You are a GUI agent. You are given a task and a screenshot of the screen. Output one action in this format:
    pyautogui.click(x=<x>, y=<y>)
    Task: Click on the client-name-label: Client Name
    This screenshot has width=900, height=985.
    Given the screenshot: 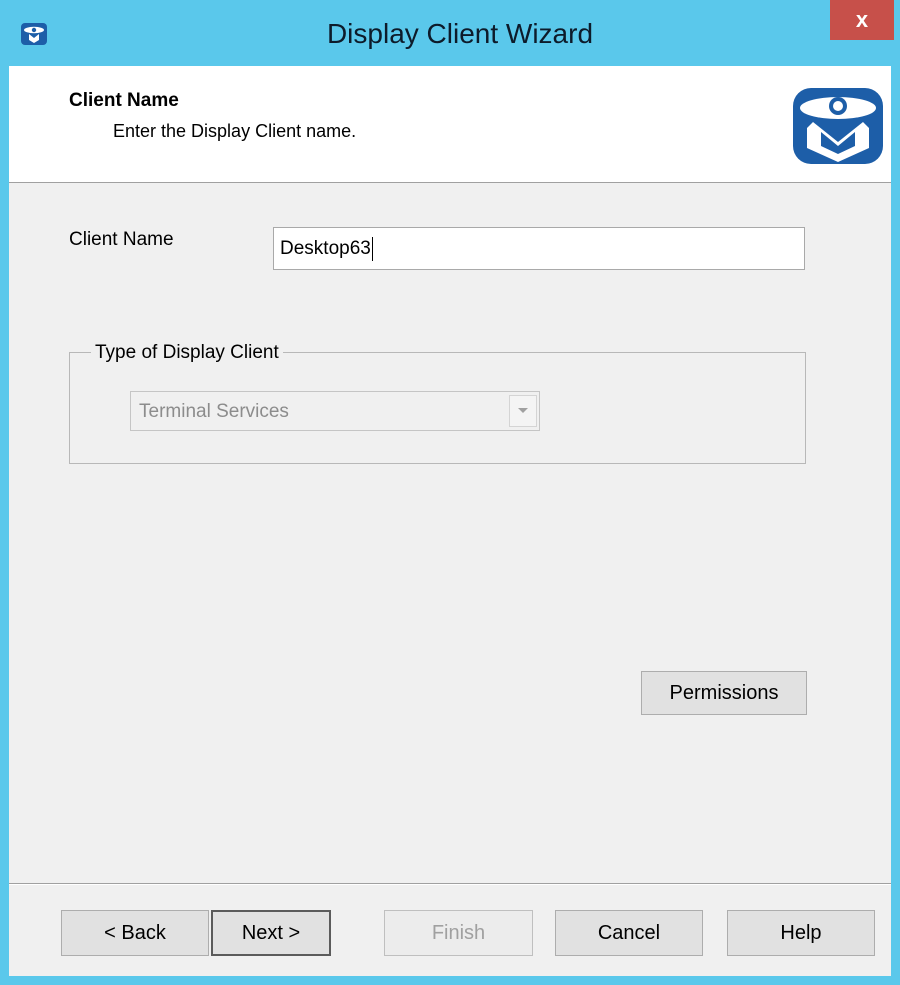 What is the action you would take?
    pyautogui.click(x=121, y=239)
    